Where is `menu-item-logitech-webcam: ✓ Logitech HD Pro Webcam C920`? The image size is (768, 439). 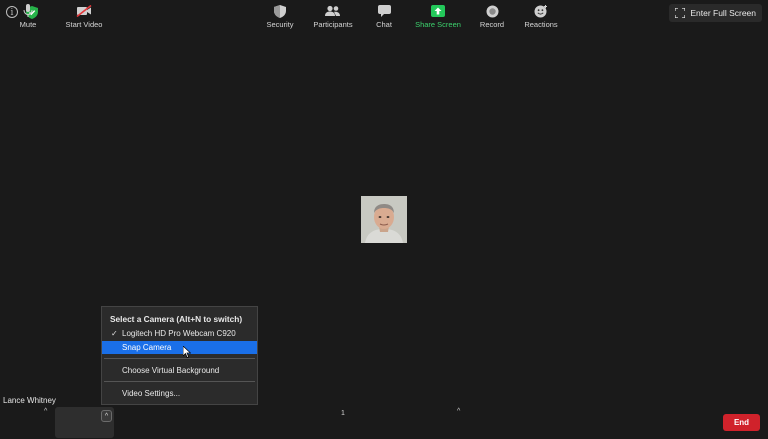
menu-item-logitech-webcam: ✓ Logitech HD Pro Webcam C920 is located at coordinates (179, 333).